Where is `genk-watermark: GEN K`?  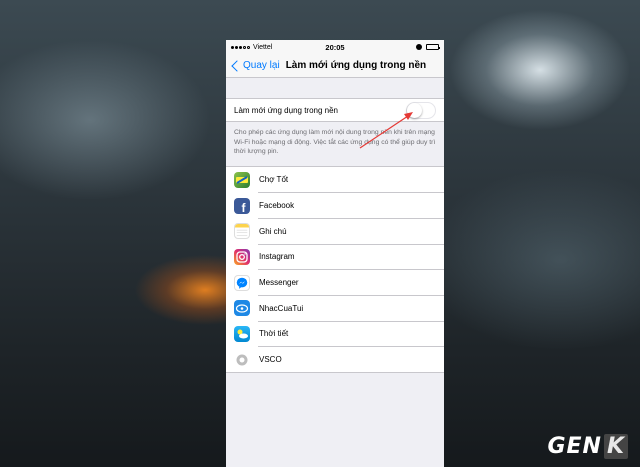
genk-watermark: GEN K is located at coordinates (587, 446).